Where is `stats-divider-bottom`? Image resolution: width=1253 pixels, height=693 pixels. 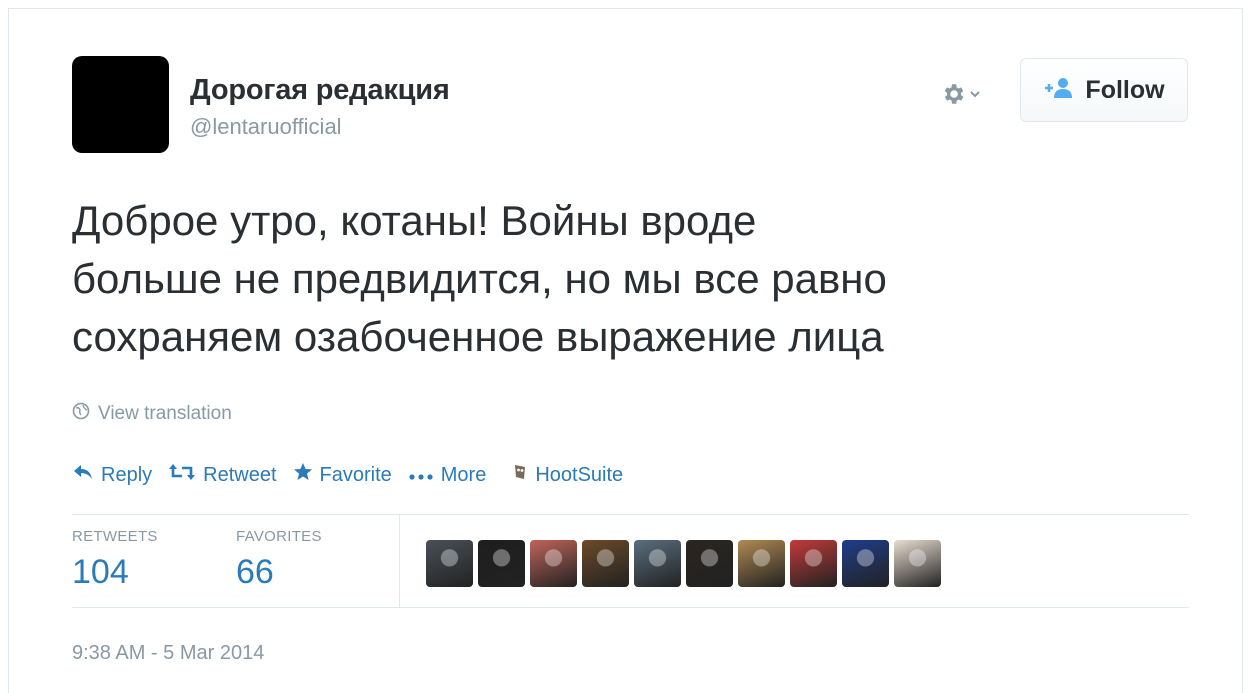 stats-divider-bottom is located at coordinates (630, 607).